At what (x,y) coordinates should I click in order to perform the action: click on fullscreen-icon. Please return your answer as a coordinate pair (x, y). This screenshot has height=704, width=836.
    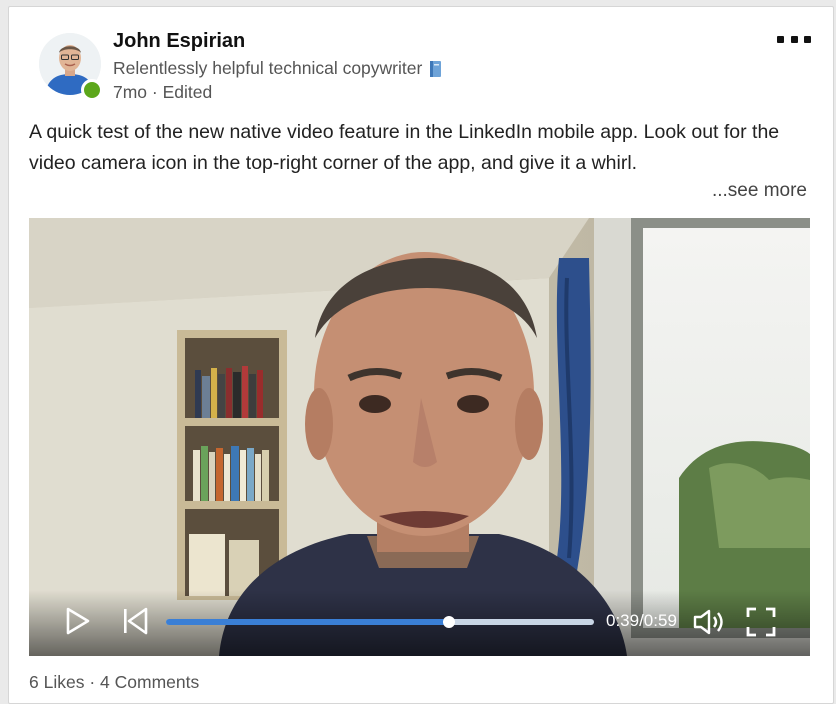
    Looking at the image, I should click on (761, 622).